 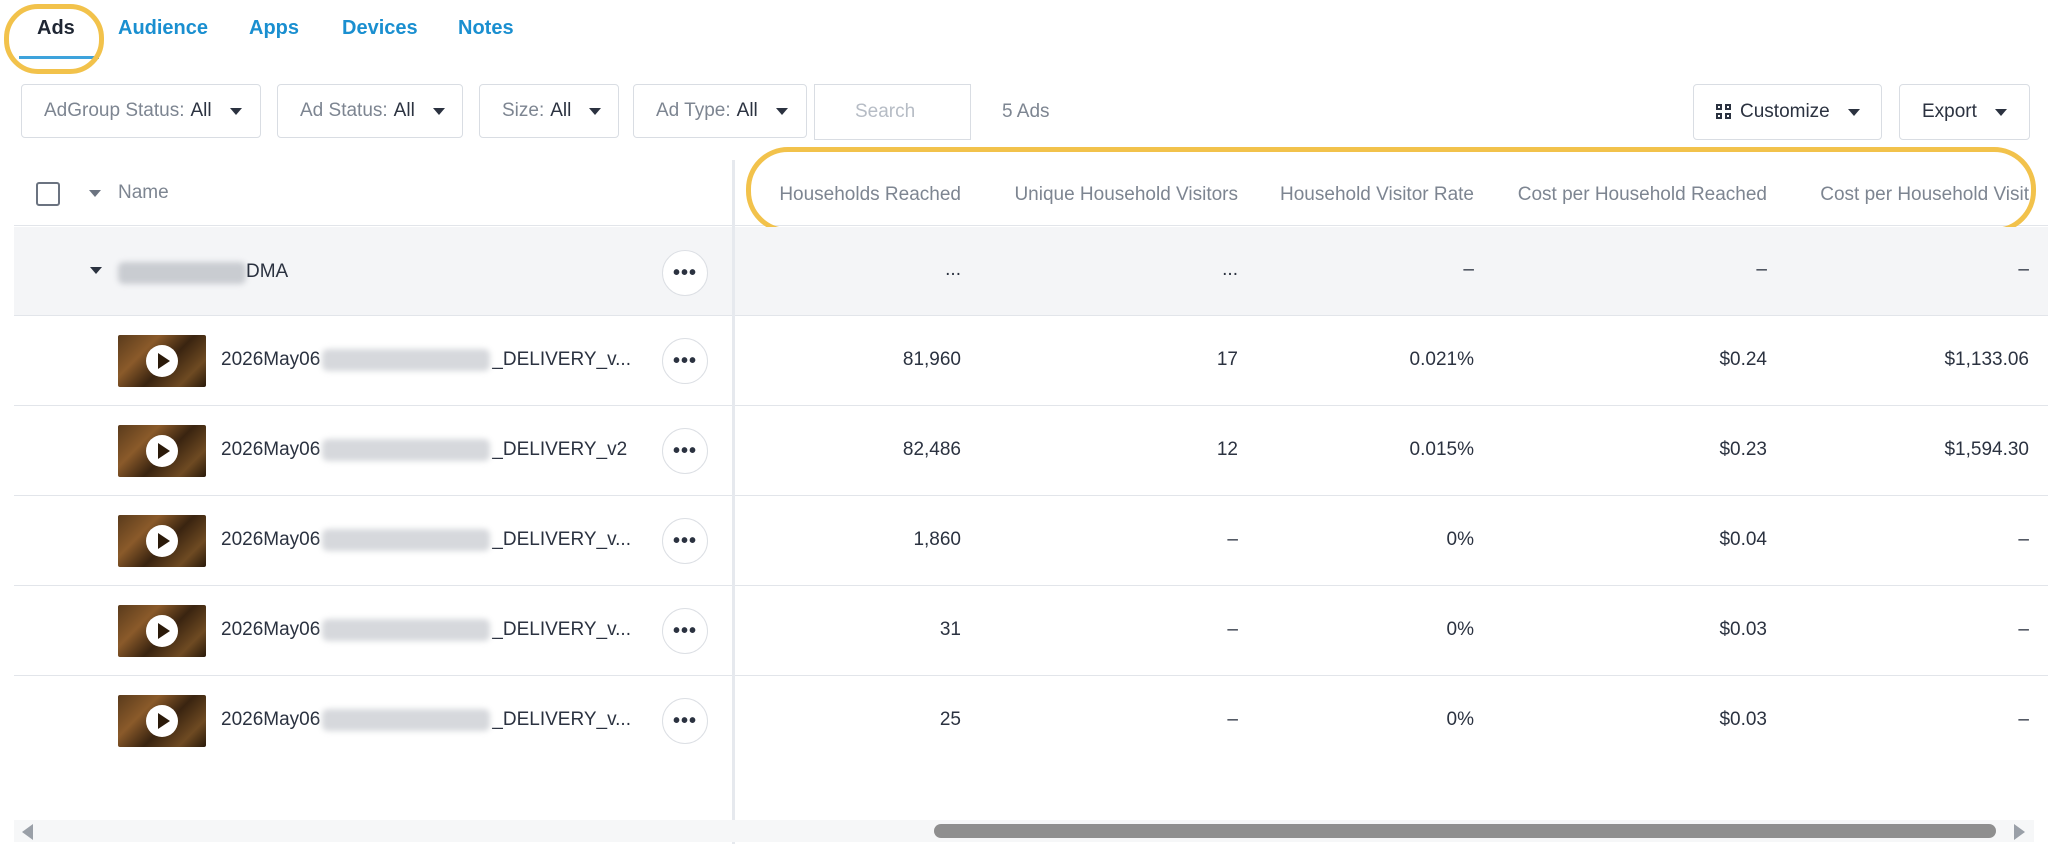 What do you see at coordinates (1743, 539) in the screenshot?
I see `cost-per-household-reached: $0.04` at bounding box center [1743, 539].